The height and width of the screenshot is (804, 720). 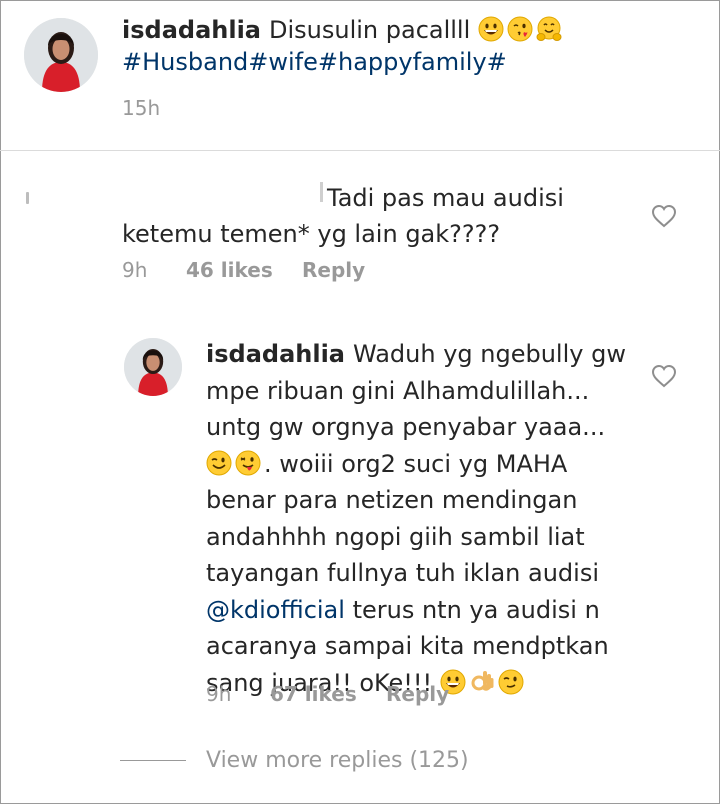 I want to click on post-username: isdadahlia, so click(x=191, y=30).